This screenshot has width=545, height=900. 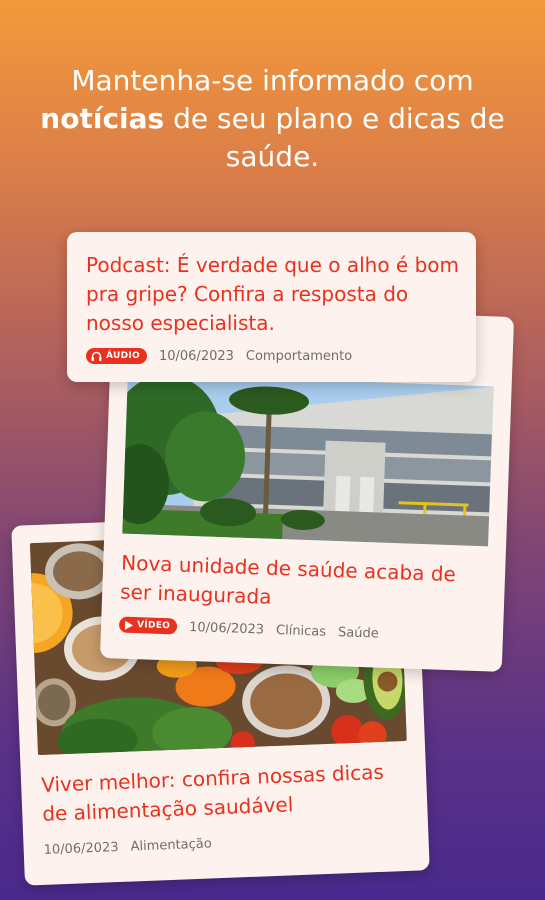 What do you see at coordinates (129, 625) in the screenshot?
I see `play-icon` at bounding box center [129, 625].